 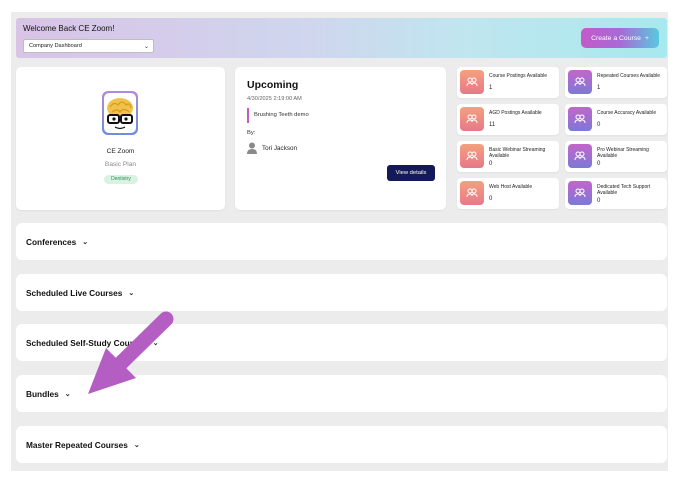 I want to click on plus-icon: +, so click(x=646, y=38).